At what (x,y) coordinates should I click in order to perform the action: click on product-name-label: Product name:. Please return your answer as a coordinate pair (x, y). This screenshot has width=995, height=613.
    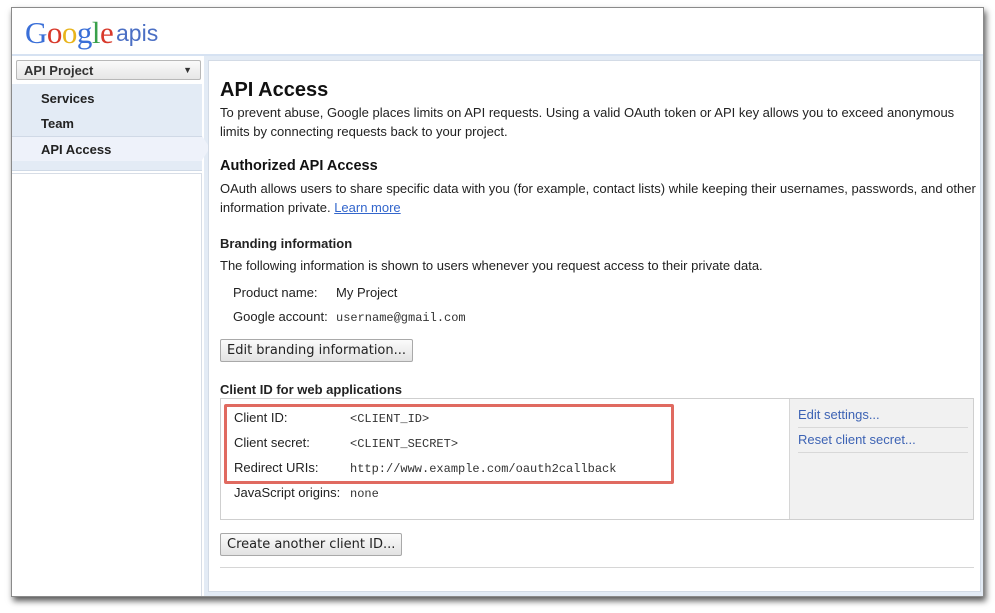
    Looking at the image, I should click on (275, 292).